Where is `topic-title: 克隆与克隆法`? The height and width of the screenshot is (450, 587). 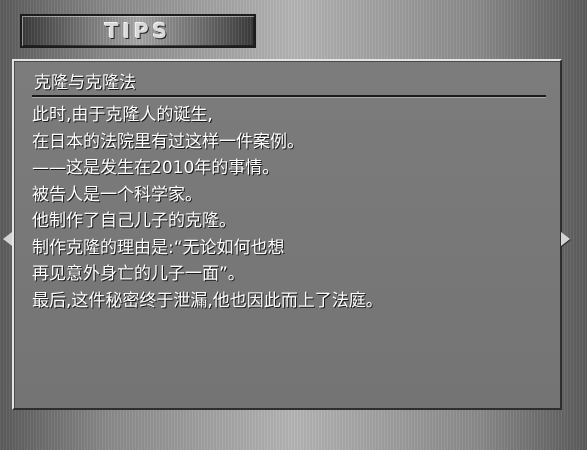 topic-title: 克隆与克隆法 is located at coordinates (289, 85).